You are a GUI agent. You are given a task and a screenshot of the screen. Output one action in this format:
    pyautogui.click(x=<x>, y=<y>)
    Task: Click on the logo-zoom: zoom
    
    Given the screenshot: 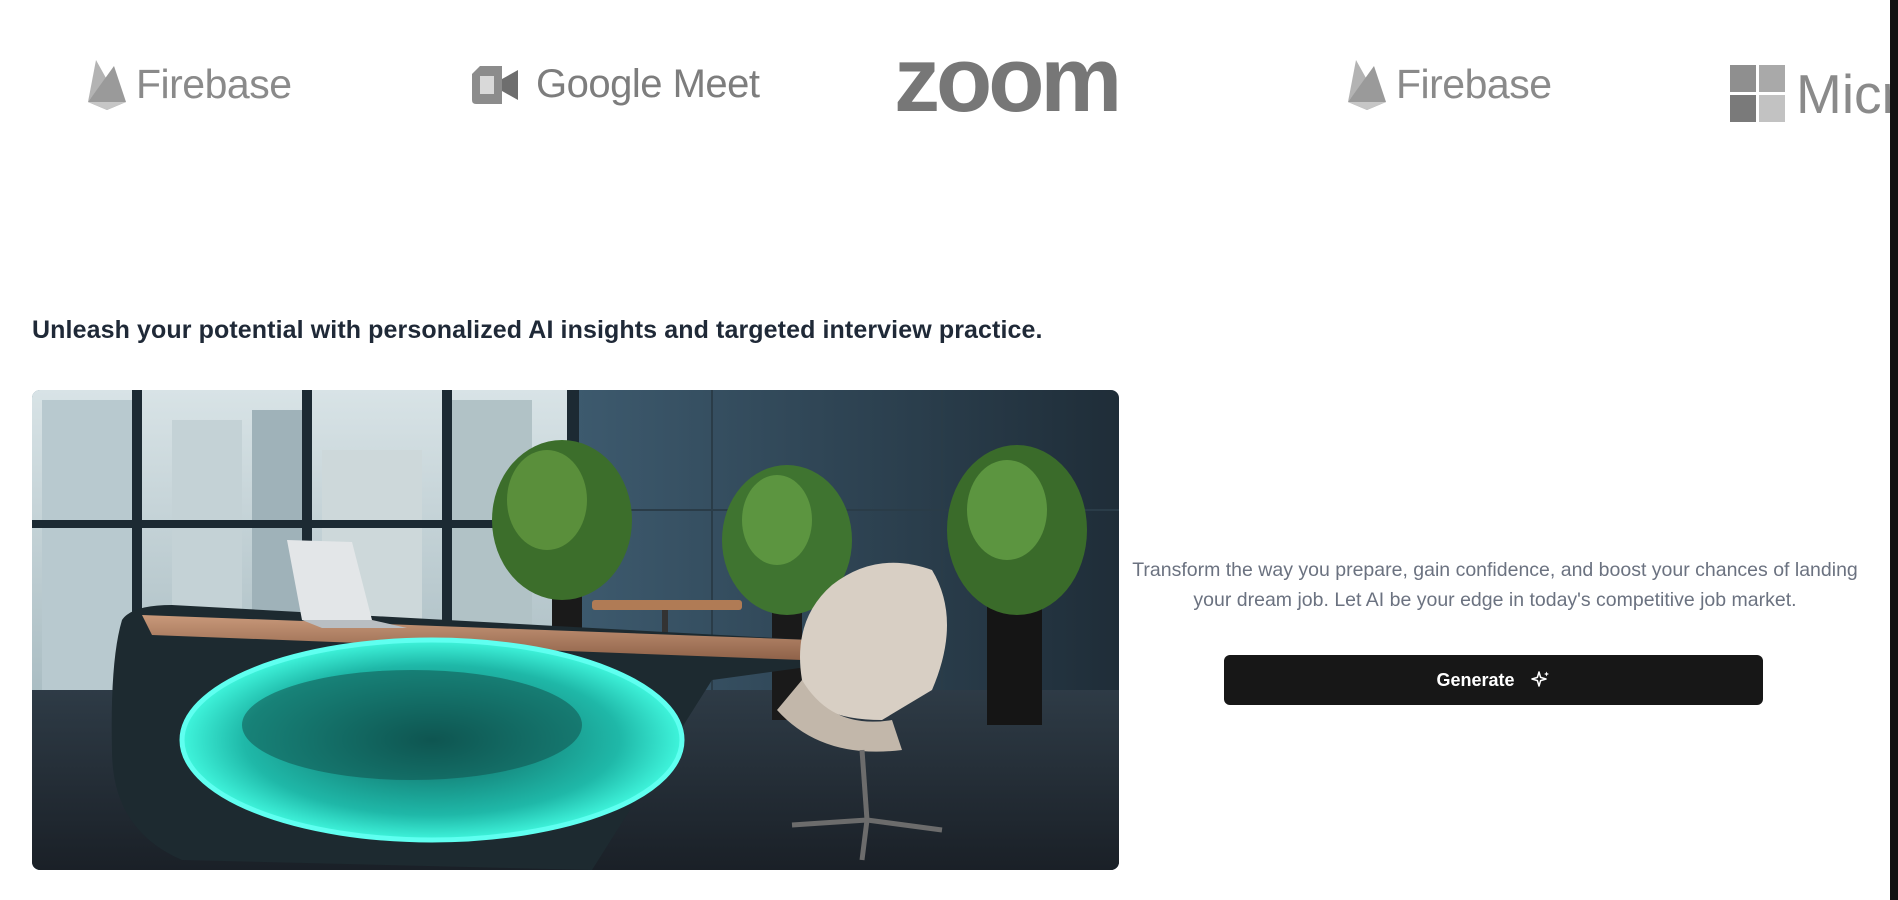 What is the action you would take?
    pyautogui.click(x=1008, y=80)
    